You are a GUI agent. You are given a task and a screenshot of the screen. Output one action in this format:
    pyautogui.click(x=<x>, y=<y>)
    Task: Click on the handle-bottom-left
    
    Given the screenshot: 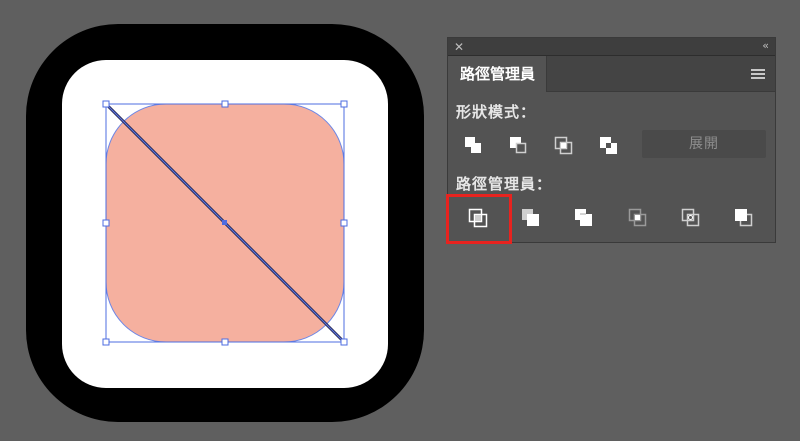 What is the action you would take?
    pyautogui.click(x=106, y=342)
    